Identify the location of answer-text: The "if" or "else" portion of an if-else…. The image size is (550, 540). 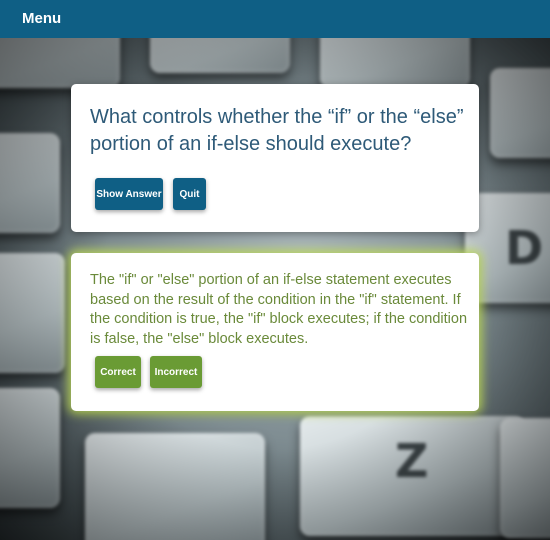
(279, 309).